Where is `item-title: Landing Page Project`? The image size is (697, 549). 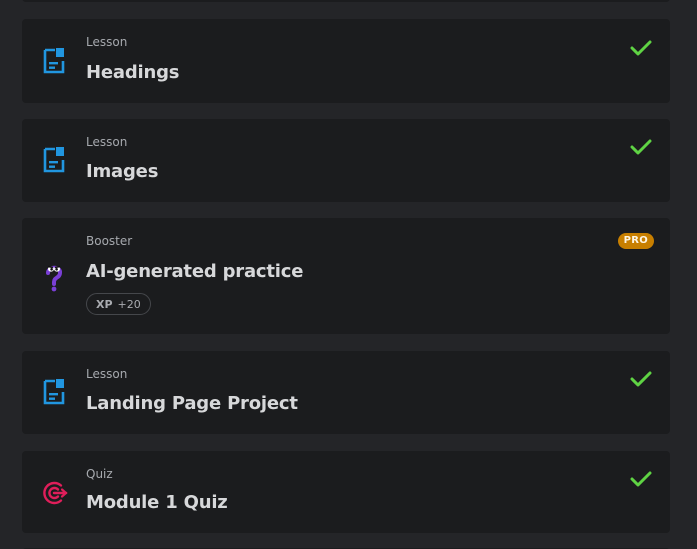
item-title: Landing Page Project is located at coordinates (192, 403).